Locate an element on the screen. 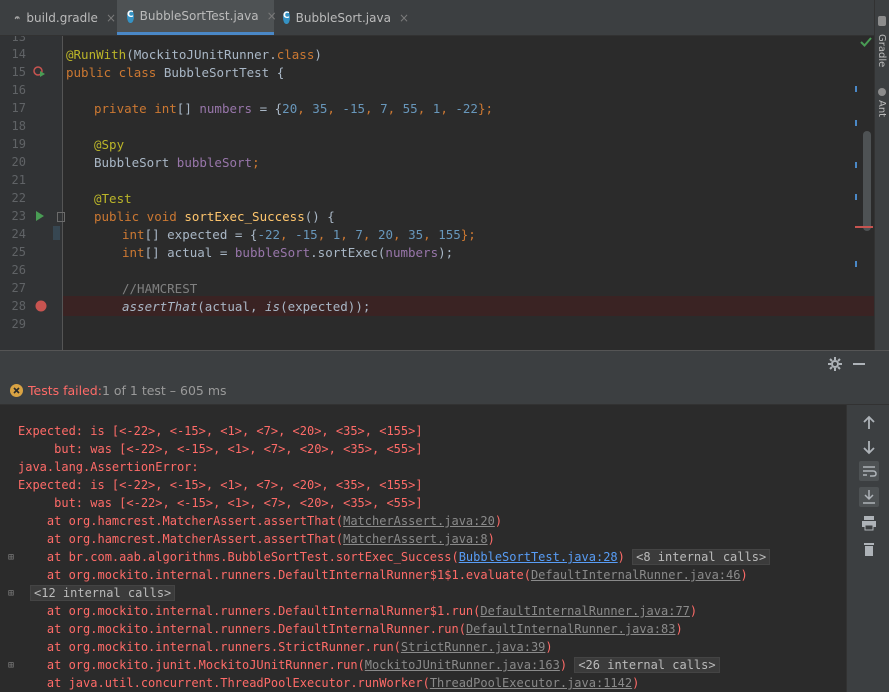 This screenshot has width=889, height=692. internal-calls-fold: <12 internal calls> is located at coordinates (103, 593).